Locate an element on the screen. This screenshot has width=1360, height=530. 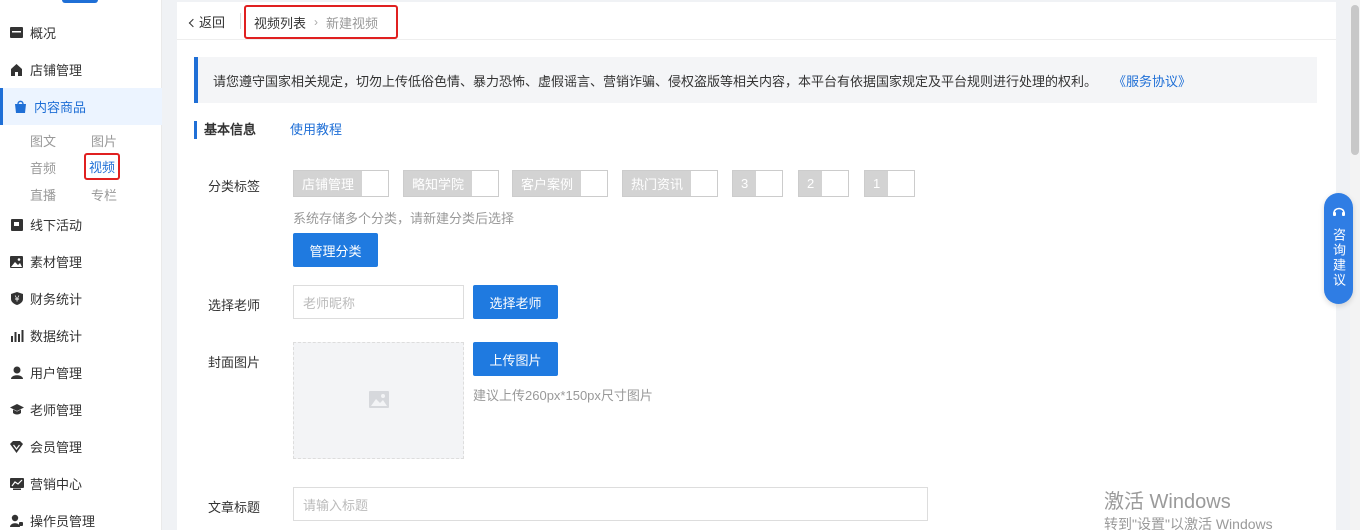
bar-chart-icon is located at coordinates (16, 336).